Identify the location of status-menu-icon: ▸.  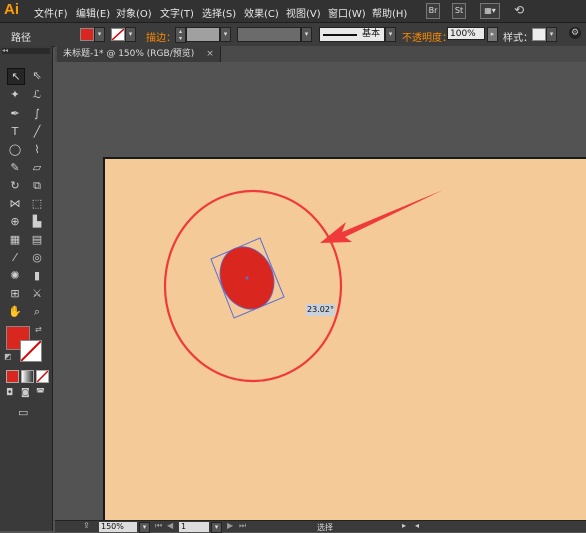
(404, 525).